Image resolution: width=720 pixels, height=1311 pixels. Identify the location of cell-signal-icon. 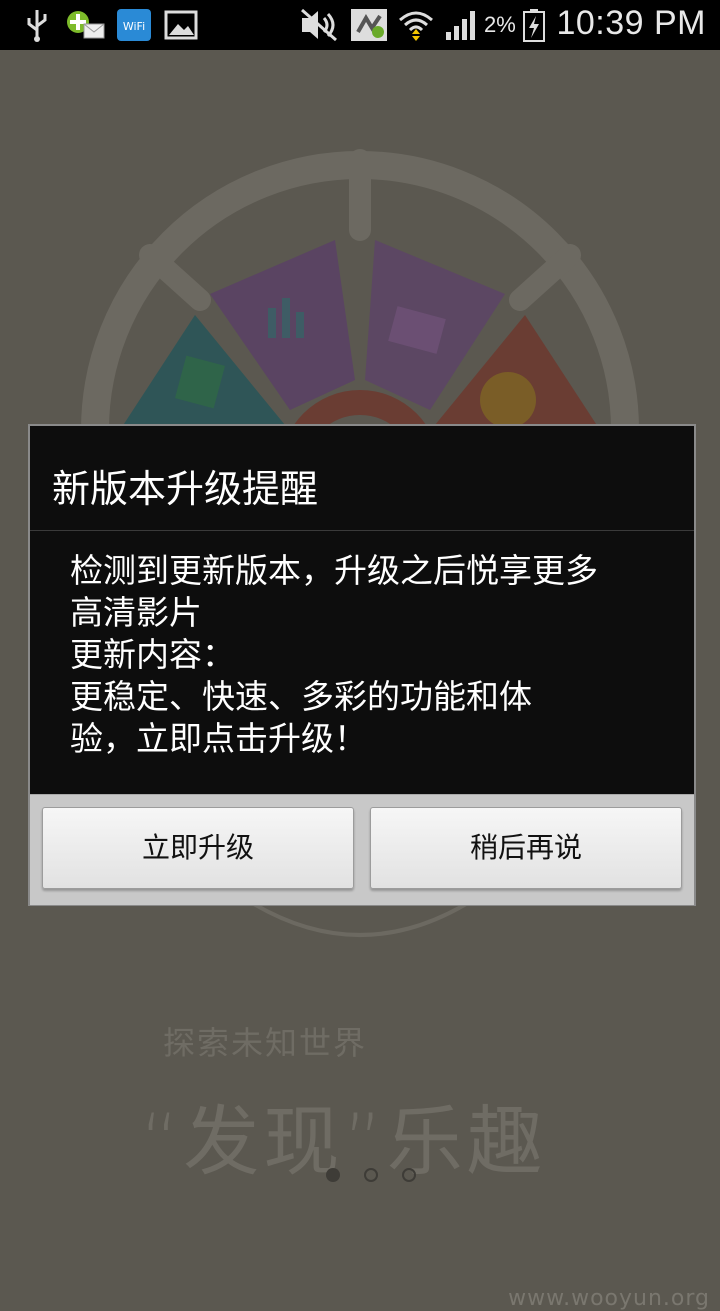
(460, 25).